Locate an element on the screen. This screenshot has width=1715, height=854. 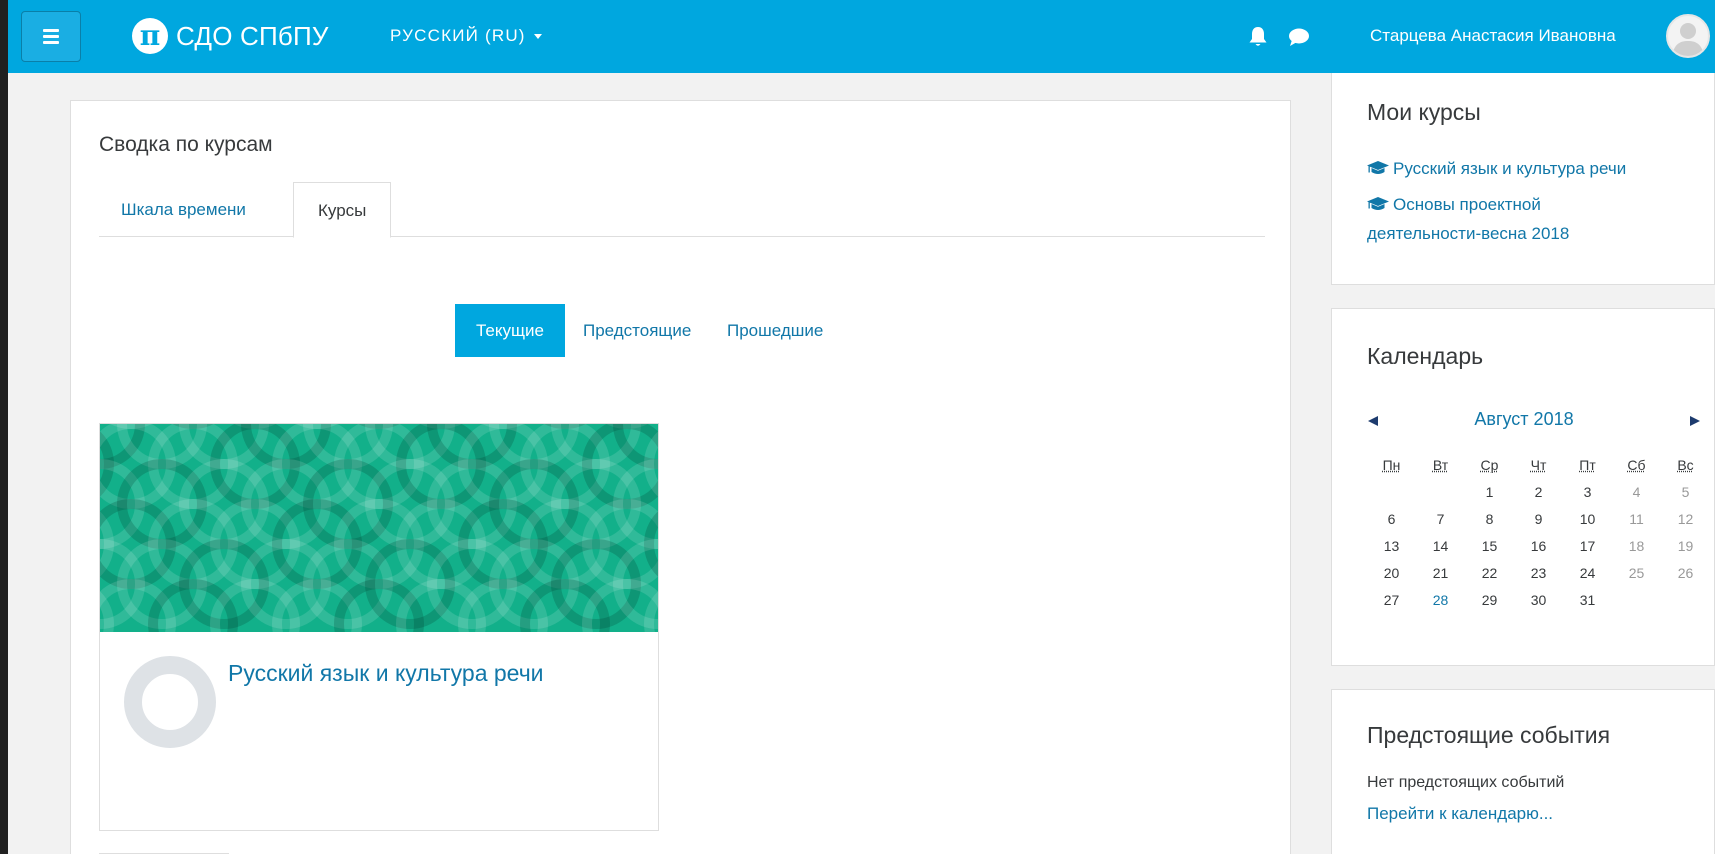
calendar-title: Календарь is located at coordinates (1425, 356).